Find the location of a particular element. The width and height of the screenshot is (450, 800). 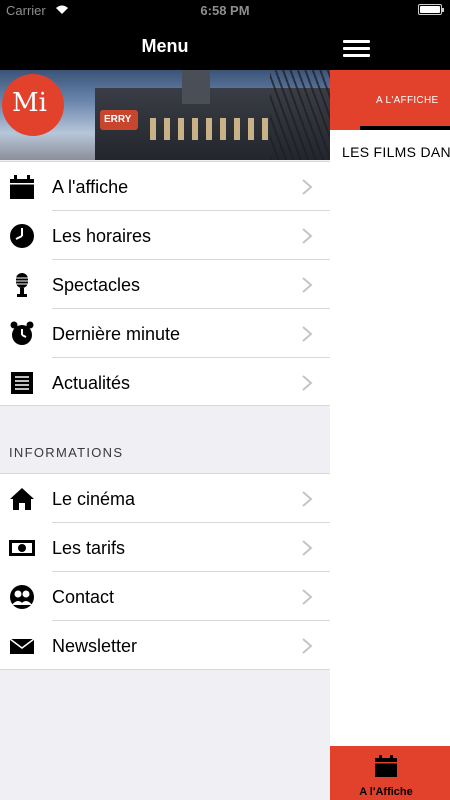

banner-sign-text: ERRY is located at coordinates (118, 119).